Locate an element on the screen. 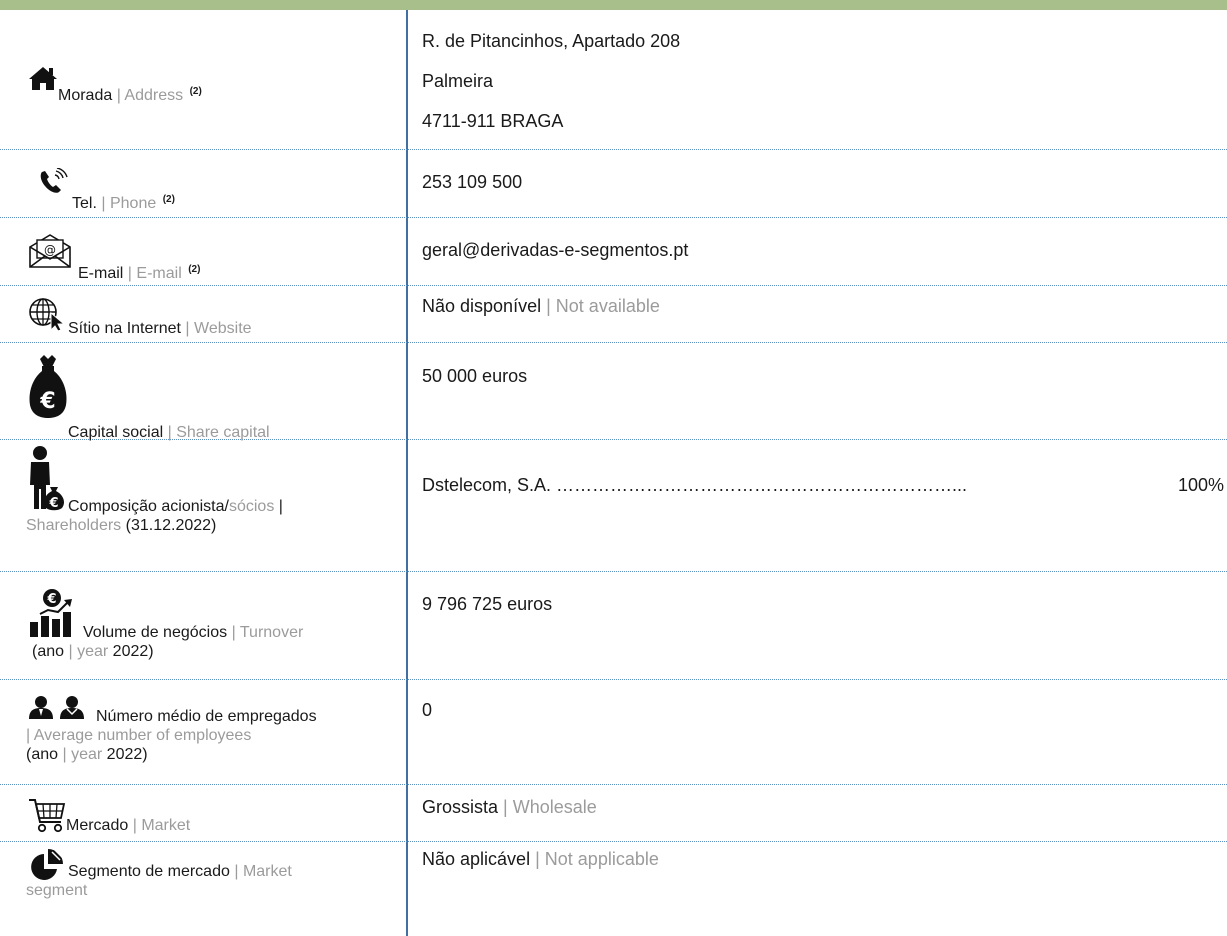  shopping-cart-icon is located at coordinates (47, 816).